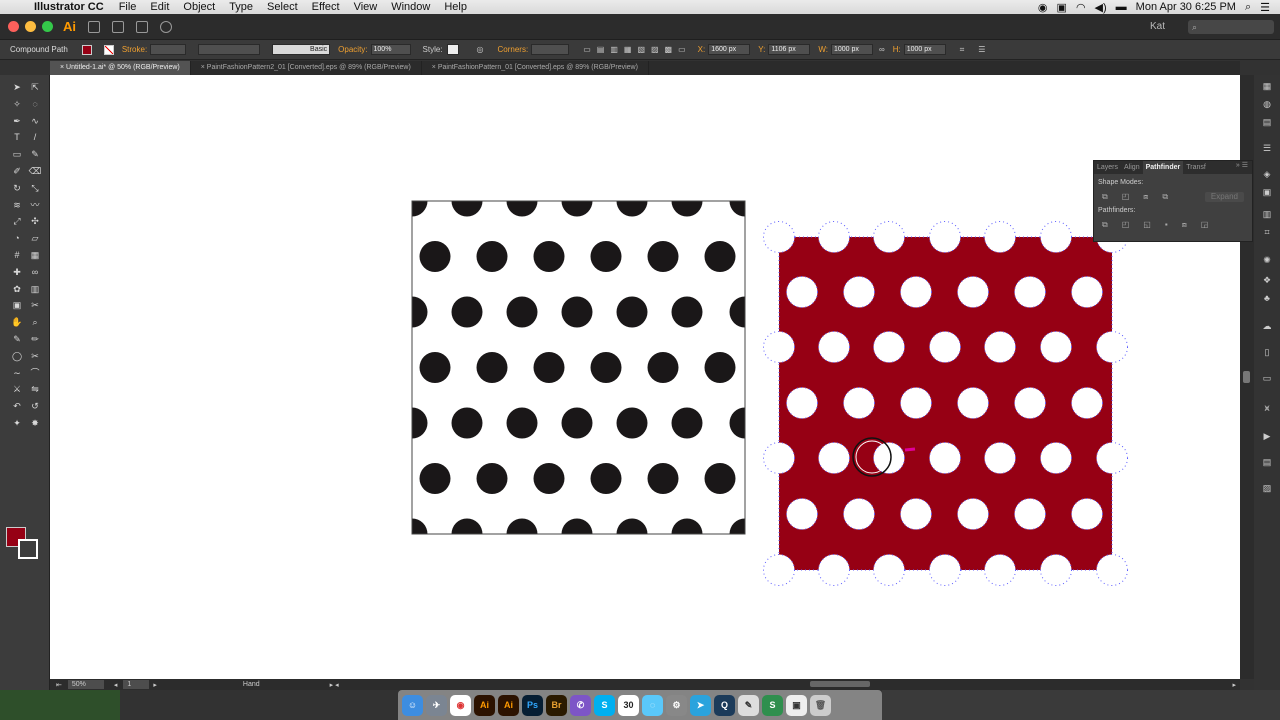  What do you see at coordinates (1196, 167) in the screenshot?
I see `tab-transform: Transf` at bounding box center [1196, 167].